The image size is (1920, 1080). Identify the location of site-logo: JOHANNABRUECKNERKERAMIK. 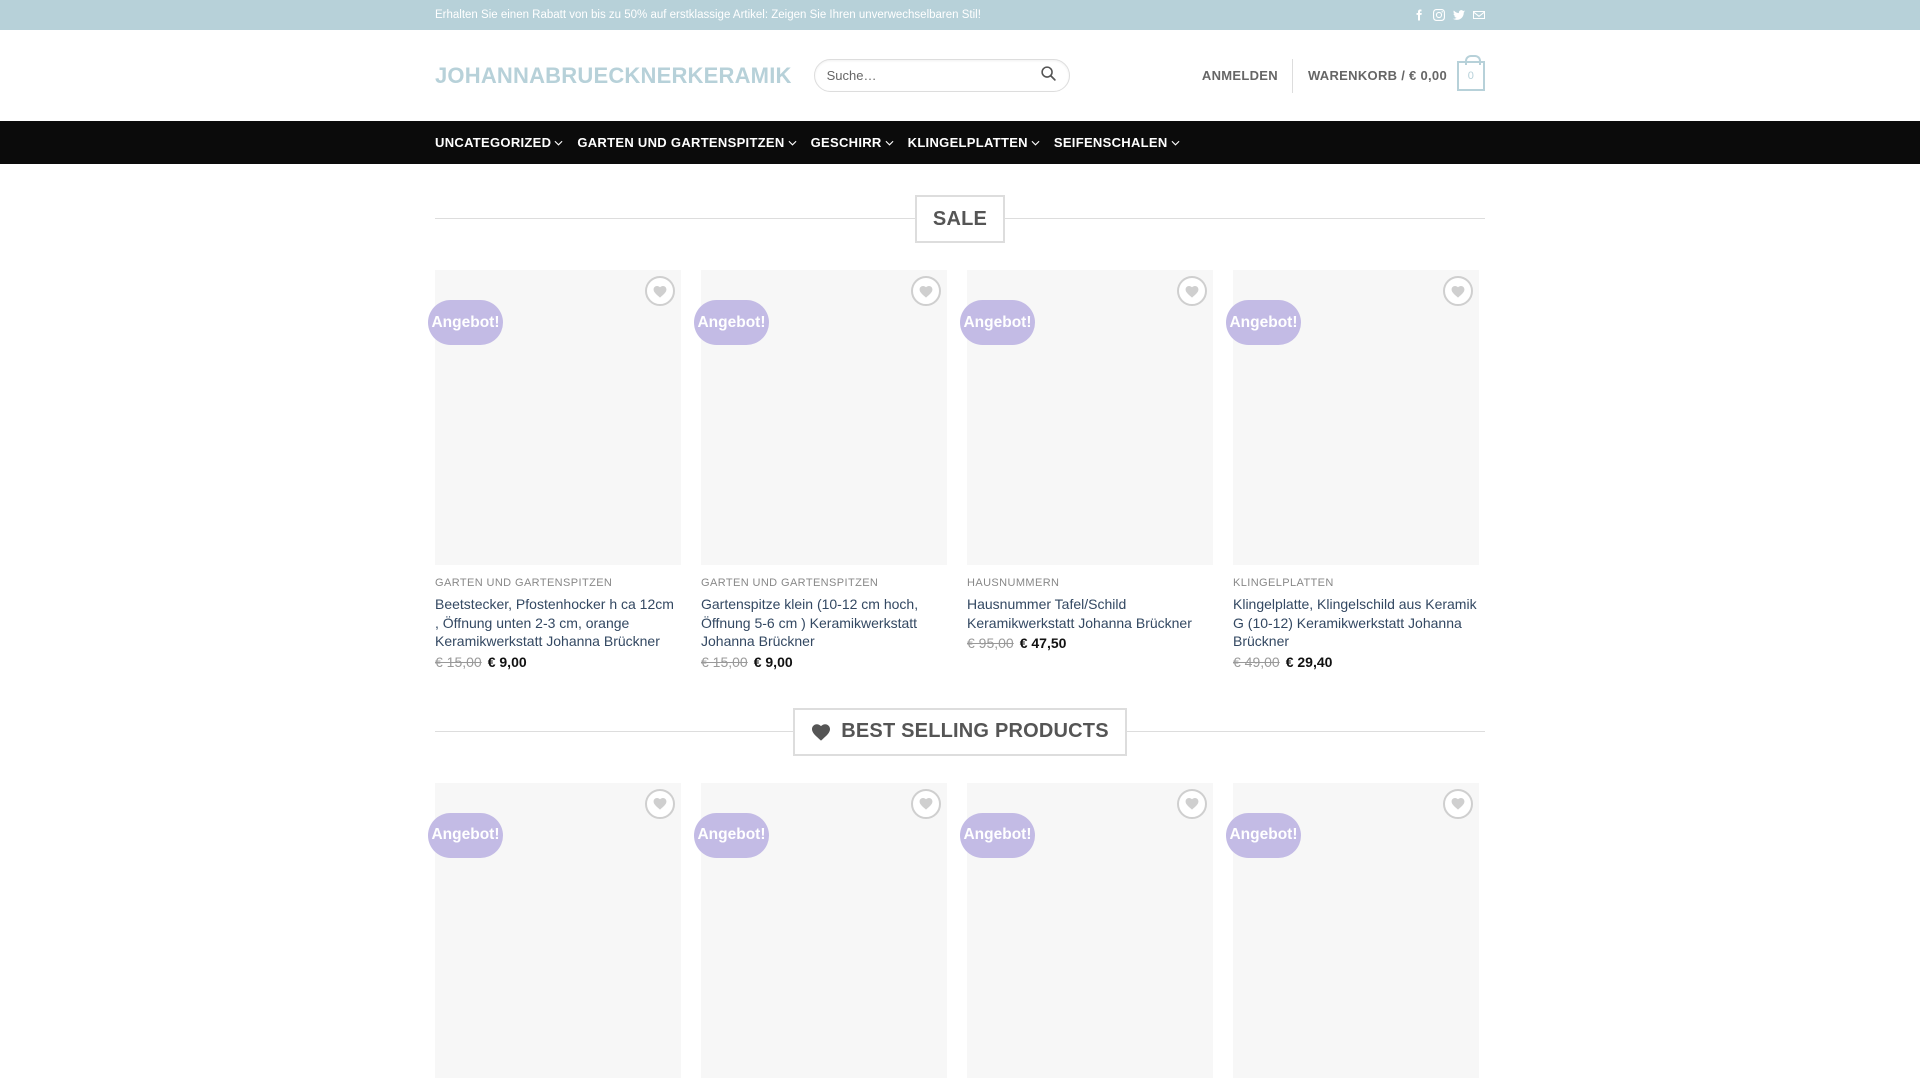
(613, 76).